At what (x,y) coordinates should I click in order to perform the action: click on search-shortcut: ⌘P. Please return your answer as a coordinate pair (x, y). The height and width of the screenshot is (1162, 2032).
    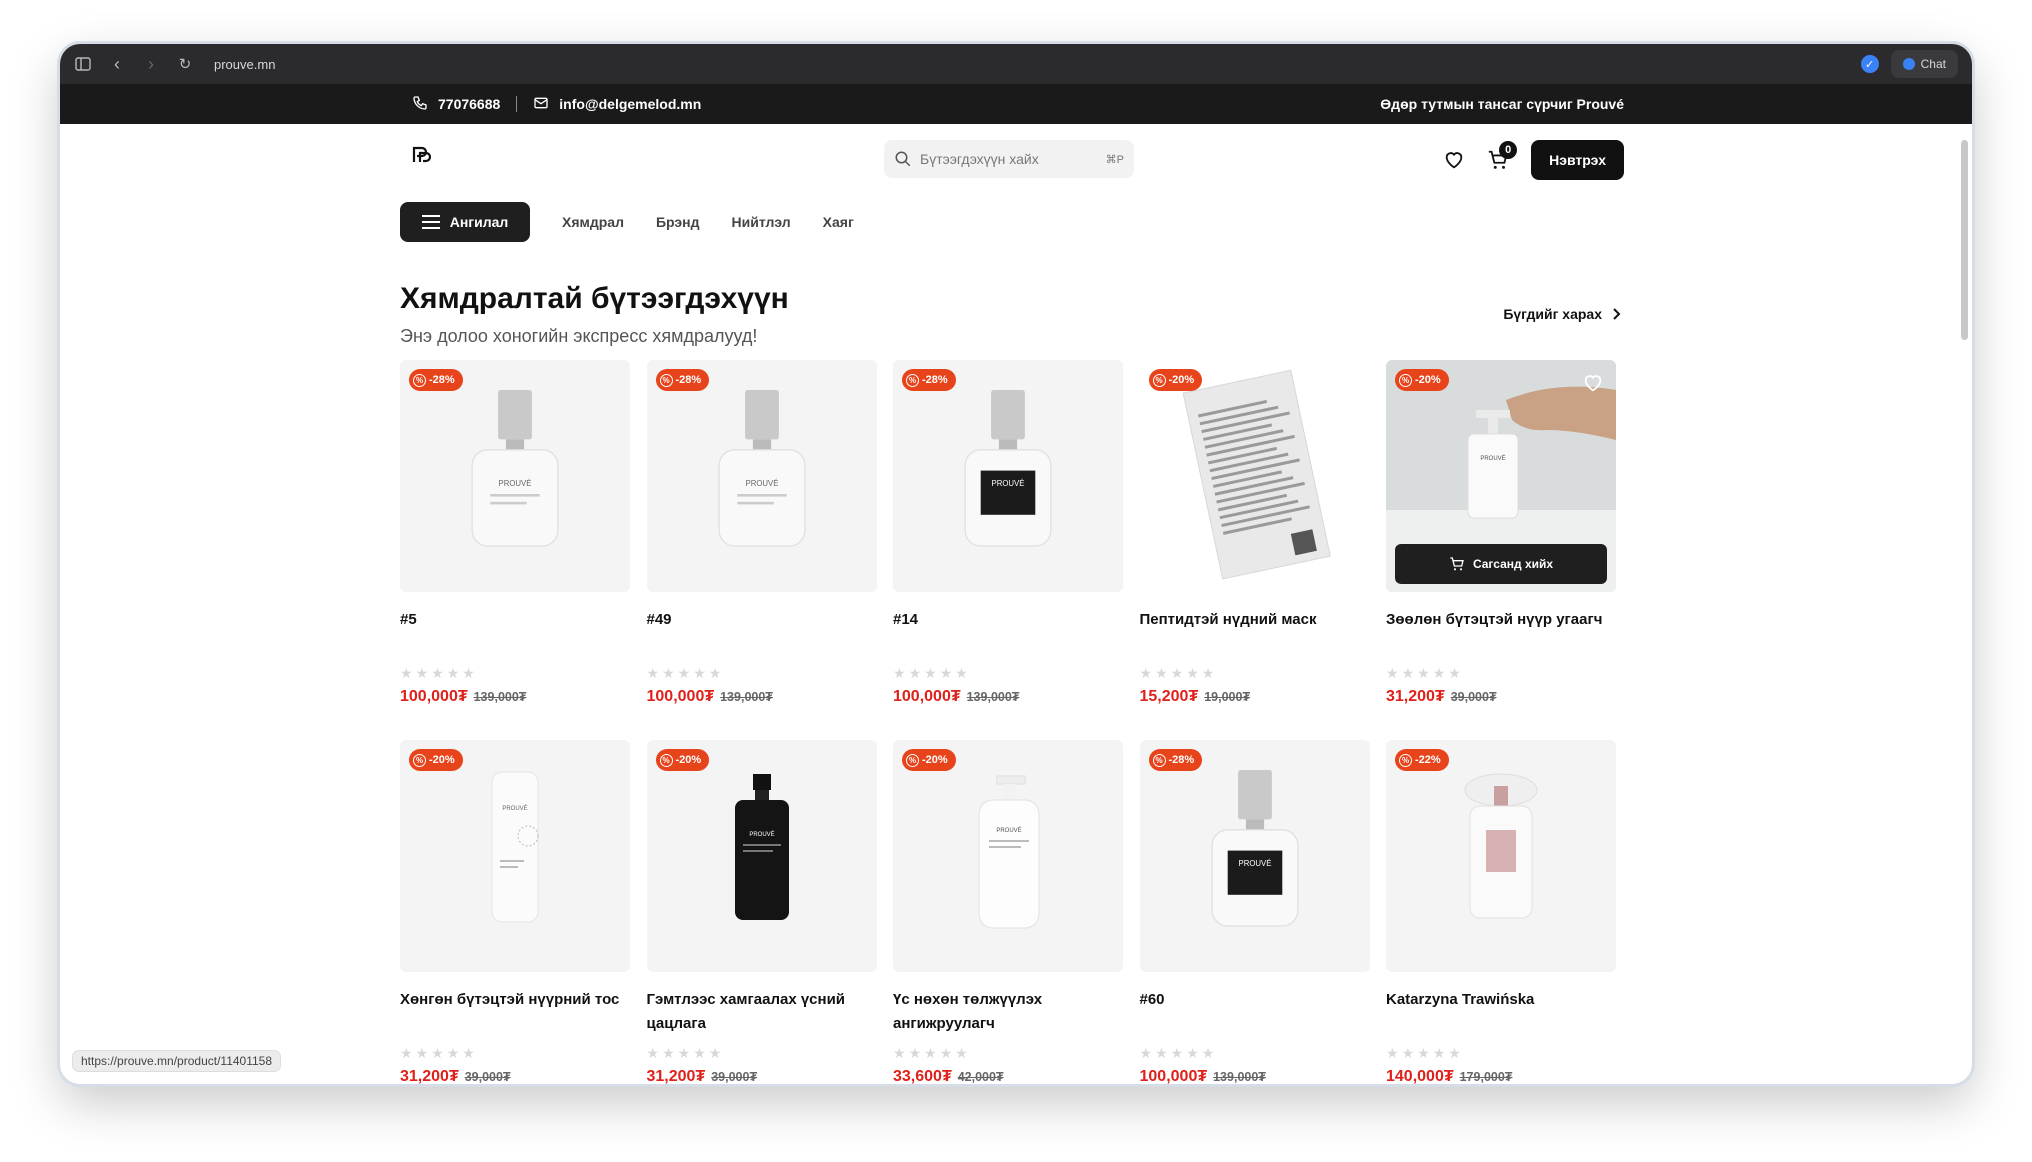
    Looking at the image, I should click on (1114, 159).